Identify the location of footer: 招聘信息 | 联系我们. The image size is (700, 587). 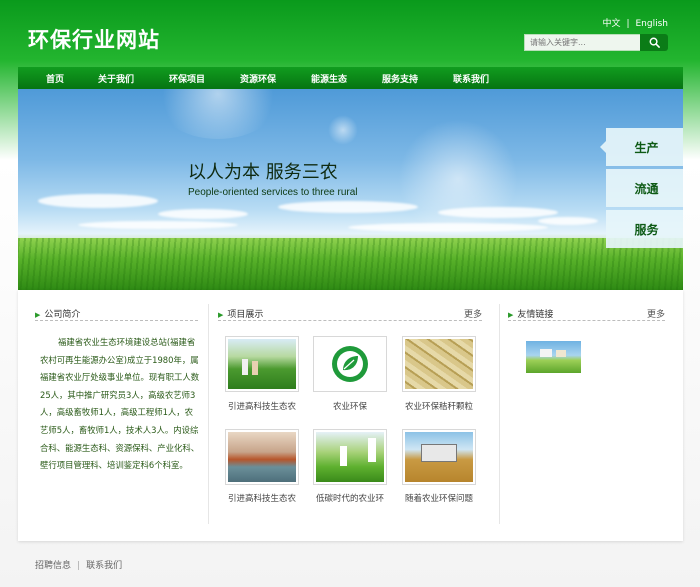
(78, 564).